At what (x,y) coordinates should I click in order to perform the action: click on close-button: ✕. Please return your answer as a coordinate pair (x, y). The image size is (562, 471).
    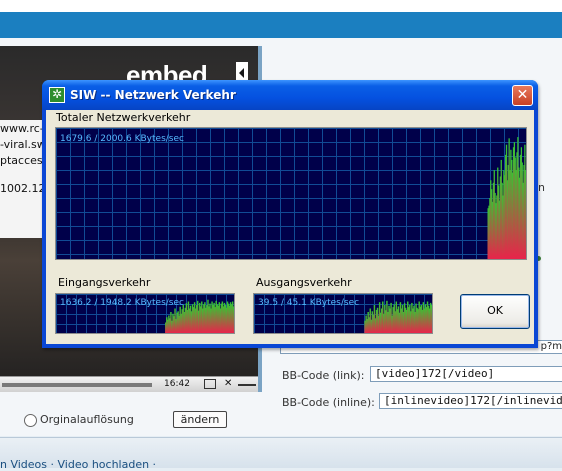
    Looking at the image, I should click on (522, 95).